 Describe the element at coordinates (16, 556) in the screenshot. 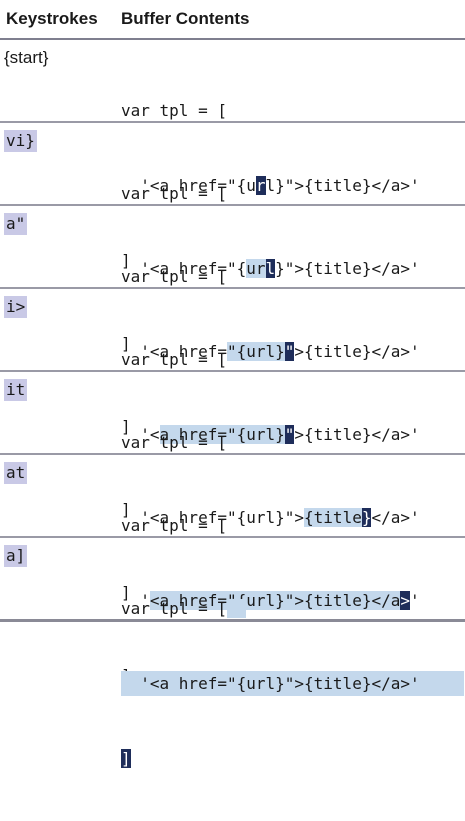

I see `keystroke-cell: a]` at that location.